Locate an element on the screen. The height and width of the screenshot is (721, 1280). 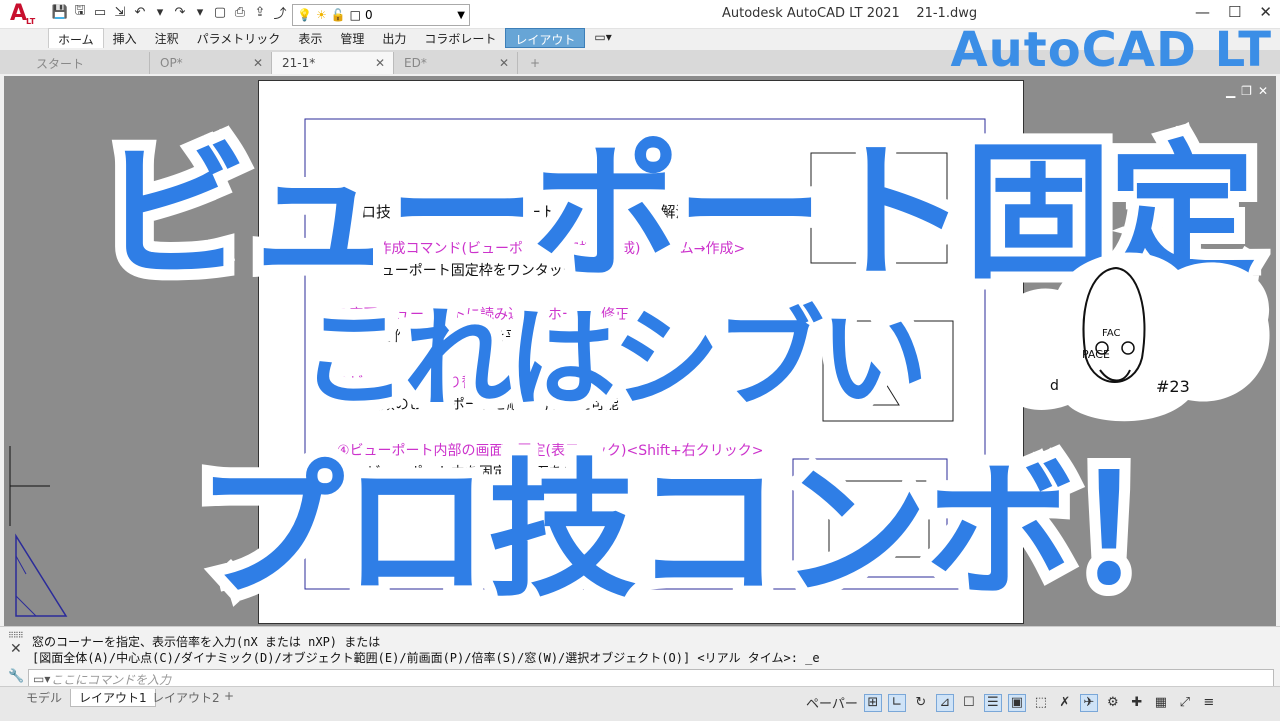
tab-collaborate: コラボレート is located at coordinates (460, 38).